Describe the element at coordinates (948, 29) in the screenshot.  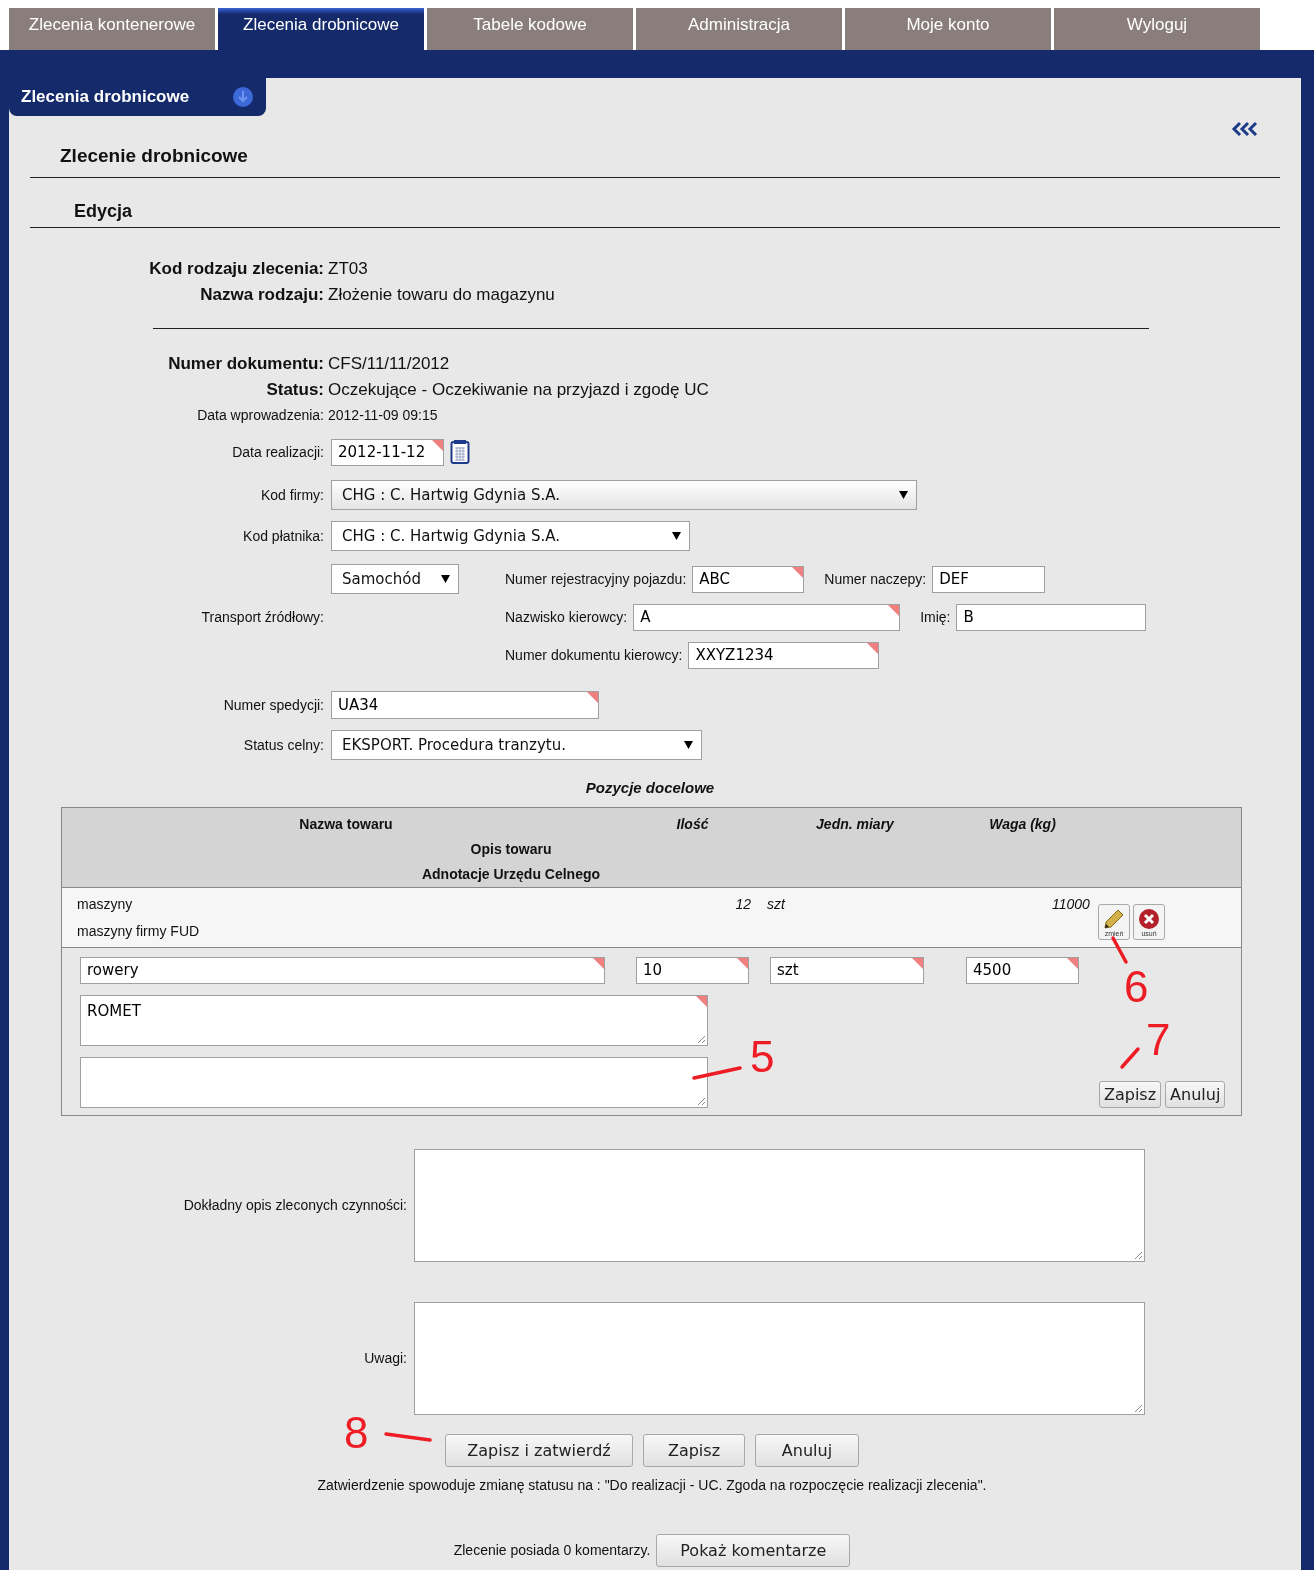
I see `nav-tab: Moje konto` at that location.